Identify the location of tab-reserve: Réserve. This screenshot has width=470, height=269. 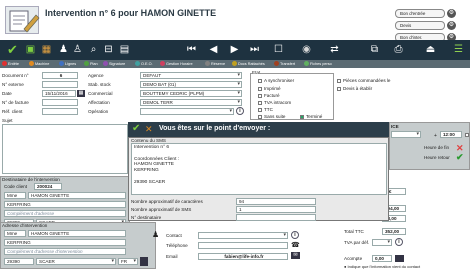
(215, 64).